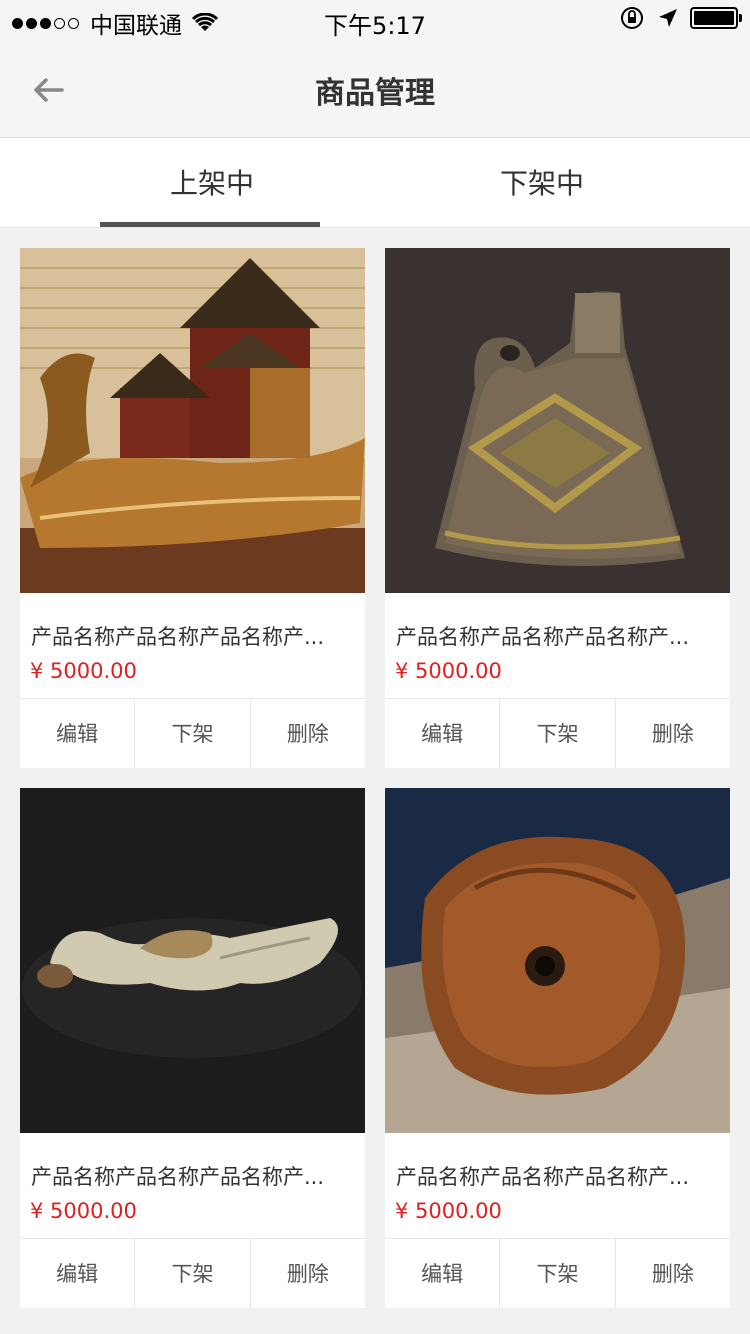 The image size is (750, 1334). I want to click on tab-bar: 上架中 下架中, so click(375, 183).